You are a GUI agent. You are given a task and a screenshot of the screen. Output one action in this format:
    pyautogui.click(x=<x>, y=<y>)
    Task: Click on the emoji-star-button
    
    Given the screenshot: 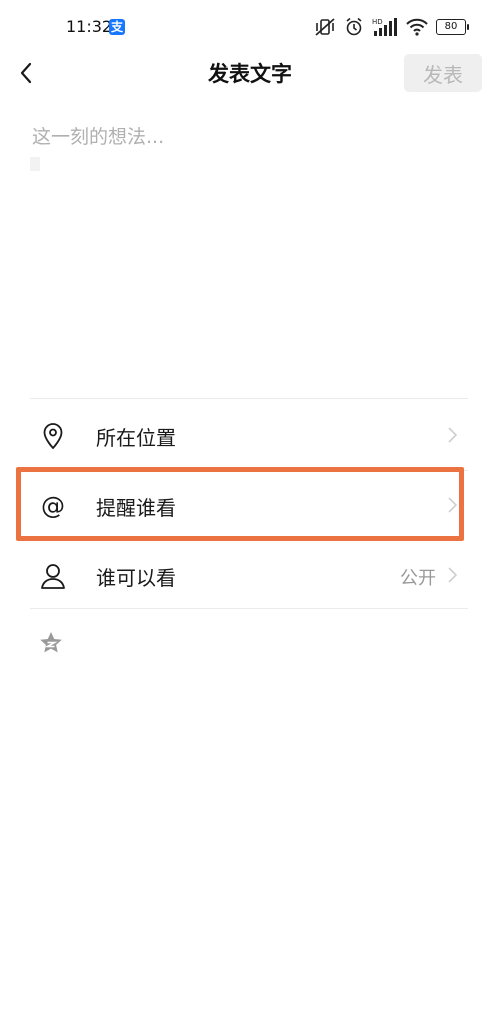 What is the action you would take?
    pyautogui.click(x=51, y=643)
    